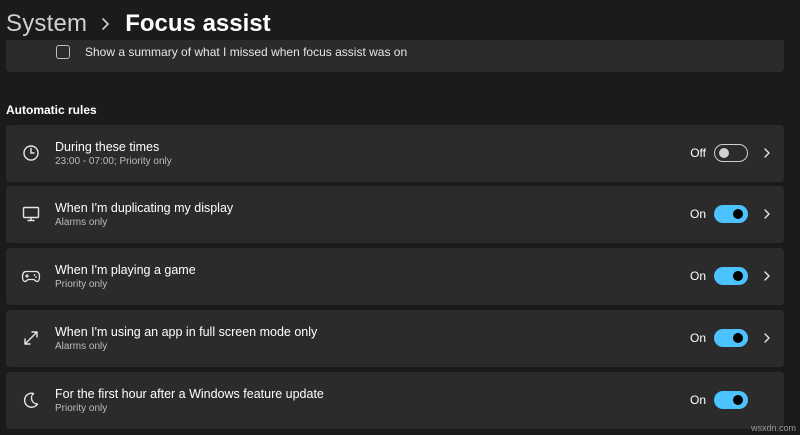 The height and width of the screenshot is (435, 800). Describe the element at coordinates (31, 276) in the screenshot. I see `gamepad-icon` at that location.